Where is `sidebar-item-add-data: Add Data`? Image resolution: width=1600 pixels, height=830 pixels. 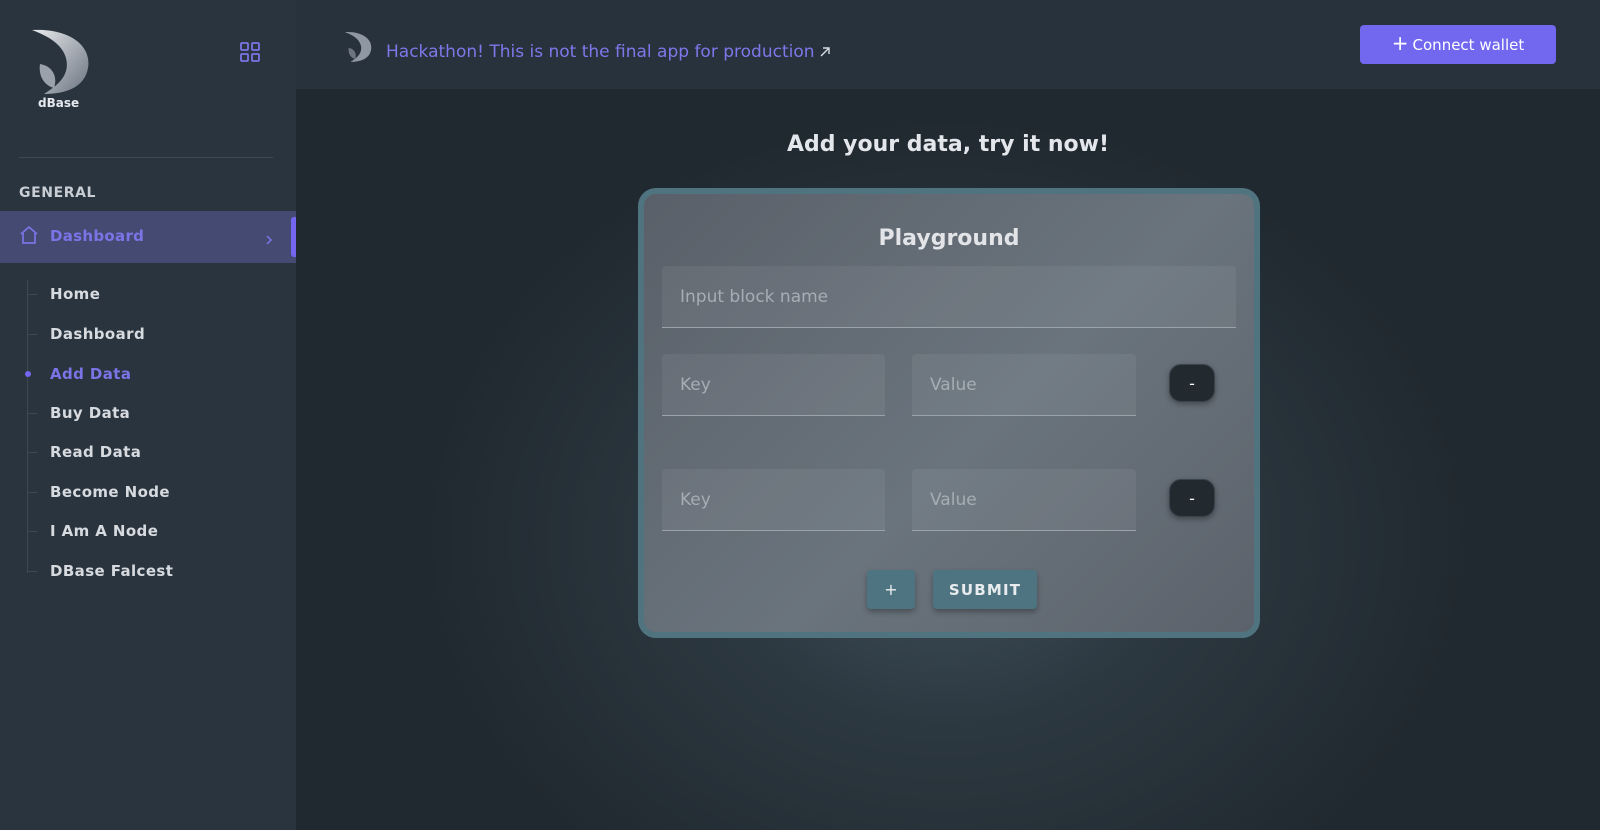
sidebar-item-add-data: Add Data is located at coordinates (90, 374).